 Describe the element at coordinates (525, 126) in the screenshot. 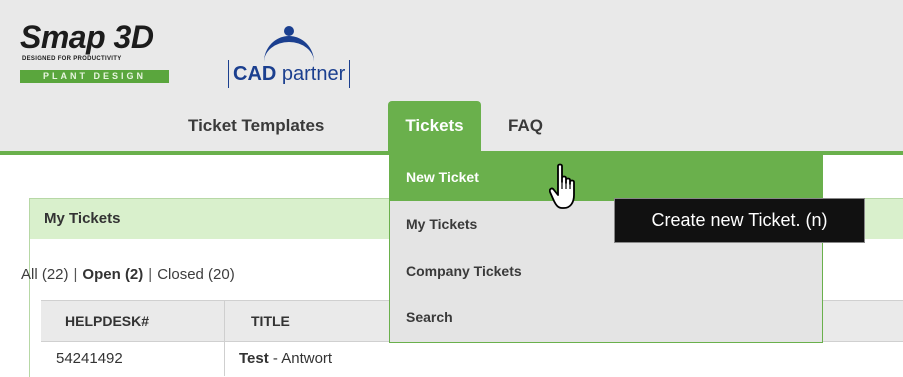

I see `nav-faq: FAQ` at that location.